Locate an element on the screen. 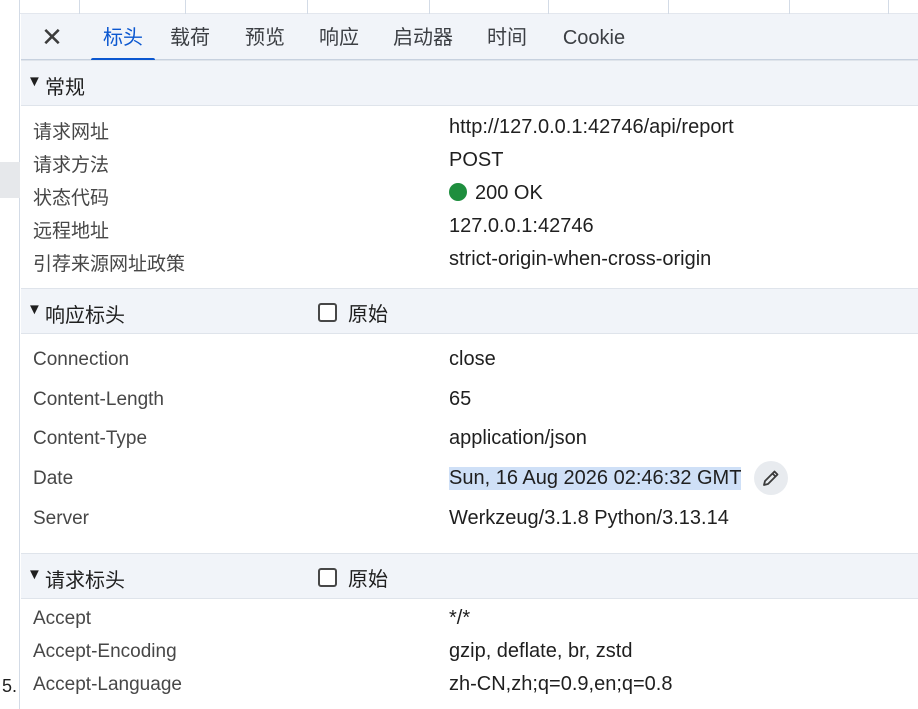  left-pane-edge: 5. is located at coordinates (10, 354).